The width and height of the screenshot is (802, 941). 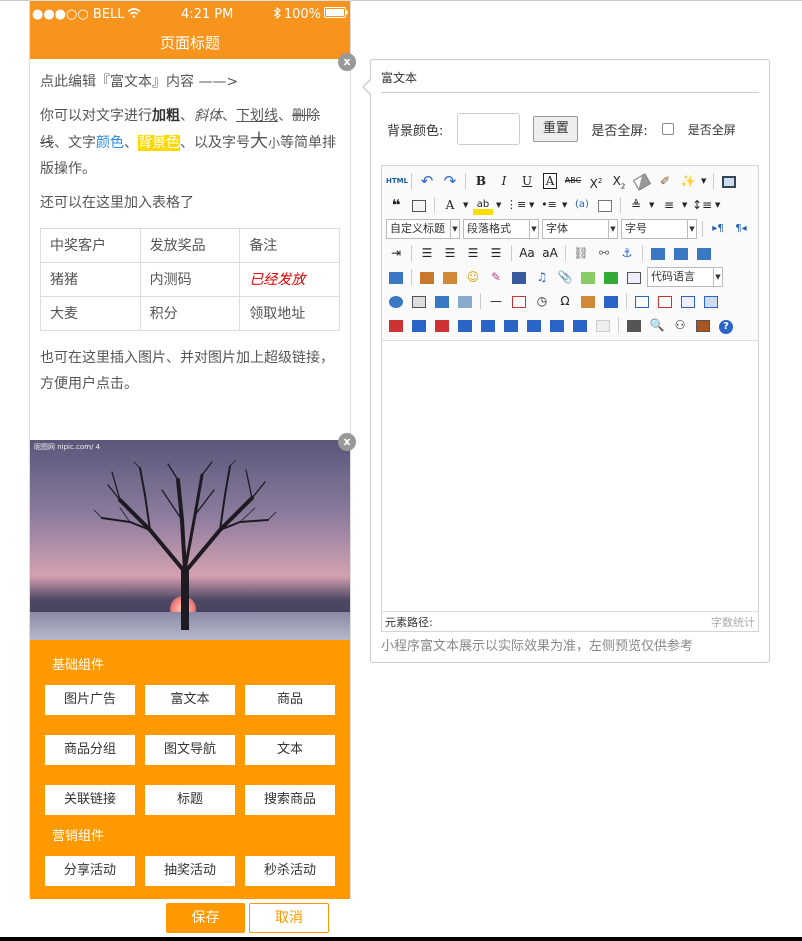 What do you see at coordinates (90, 871) in the screenshot?
I see `component-button-share: 分享活动` at bounding box center [90, 871].